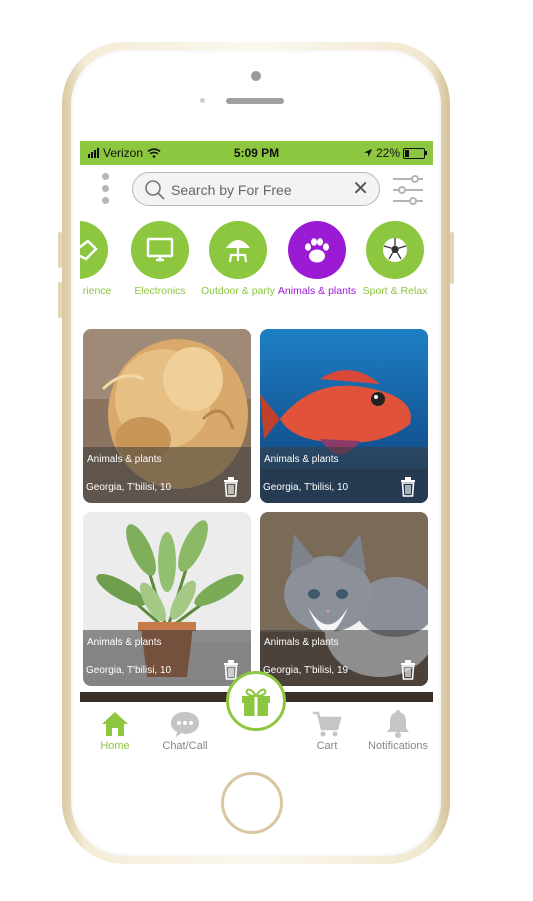 Image resolution: width=533 pixels, height=901 pixels. What do you see at coordinates (160, 291) in the screenshot?
I see `category-label: Electronics` at bounding box center [160, 291].